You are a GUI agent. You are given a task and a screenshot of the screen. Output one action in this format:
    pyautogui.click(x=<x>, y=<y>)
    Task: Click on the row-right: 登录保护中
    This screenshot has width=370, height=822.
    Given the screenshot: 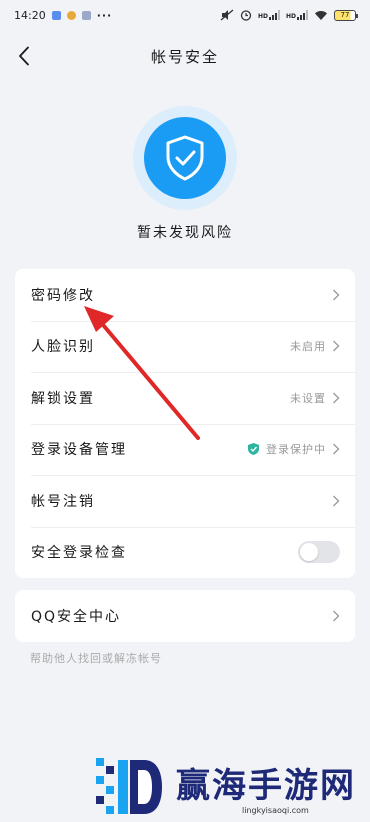 What is the action you would take?
    pyautogui.click(x=293, y=449)
    